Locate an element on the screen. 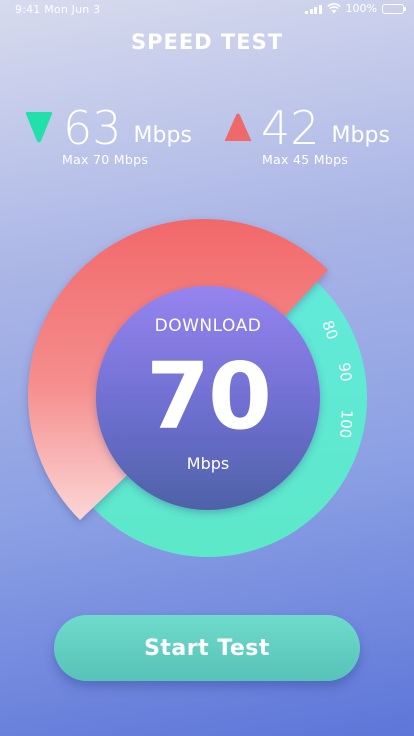  gauge-value: 70 is located at coordinates (208, 396).